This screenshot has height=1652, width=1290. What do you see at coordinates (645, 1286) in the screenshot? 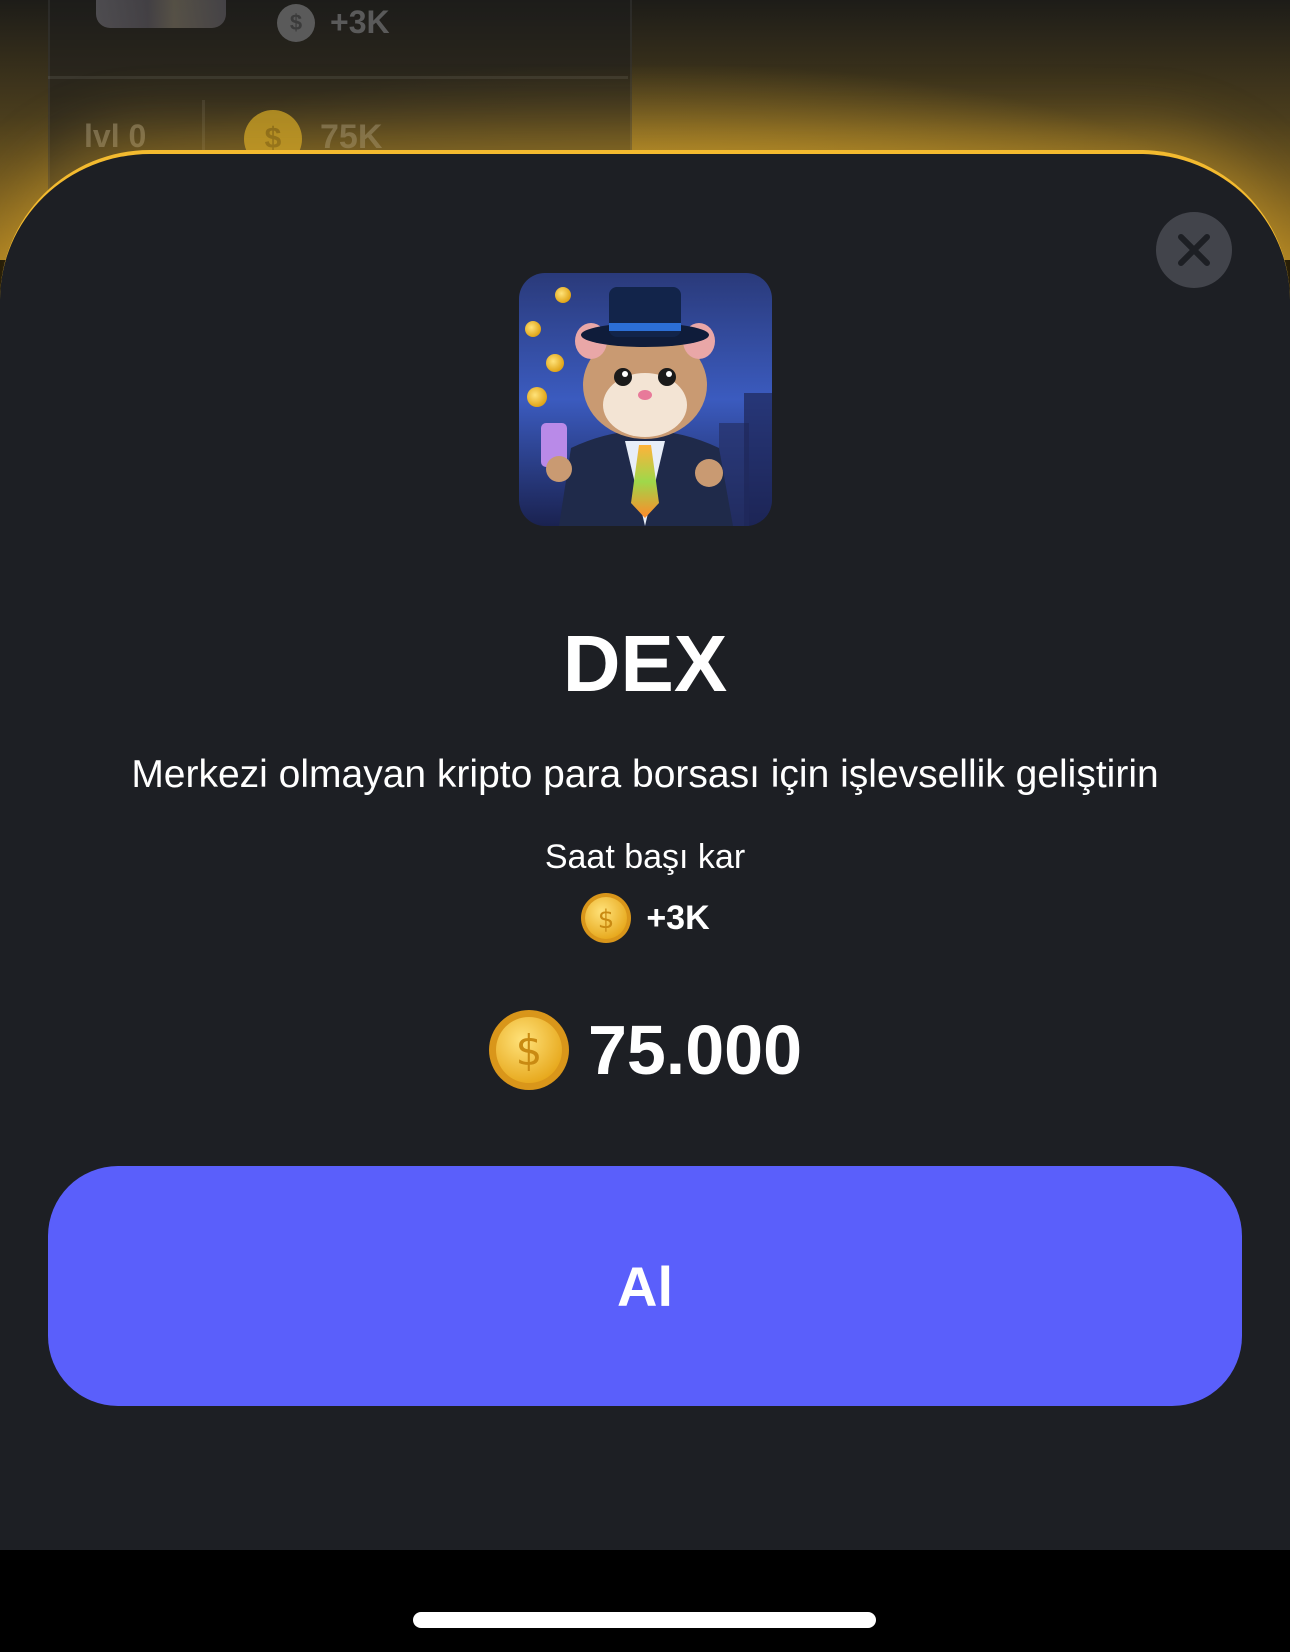
I see `buy-button: Al` at bounding box center [645, 1286].